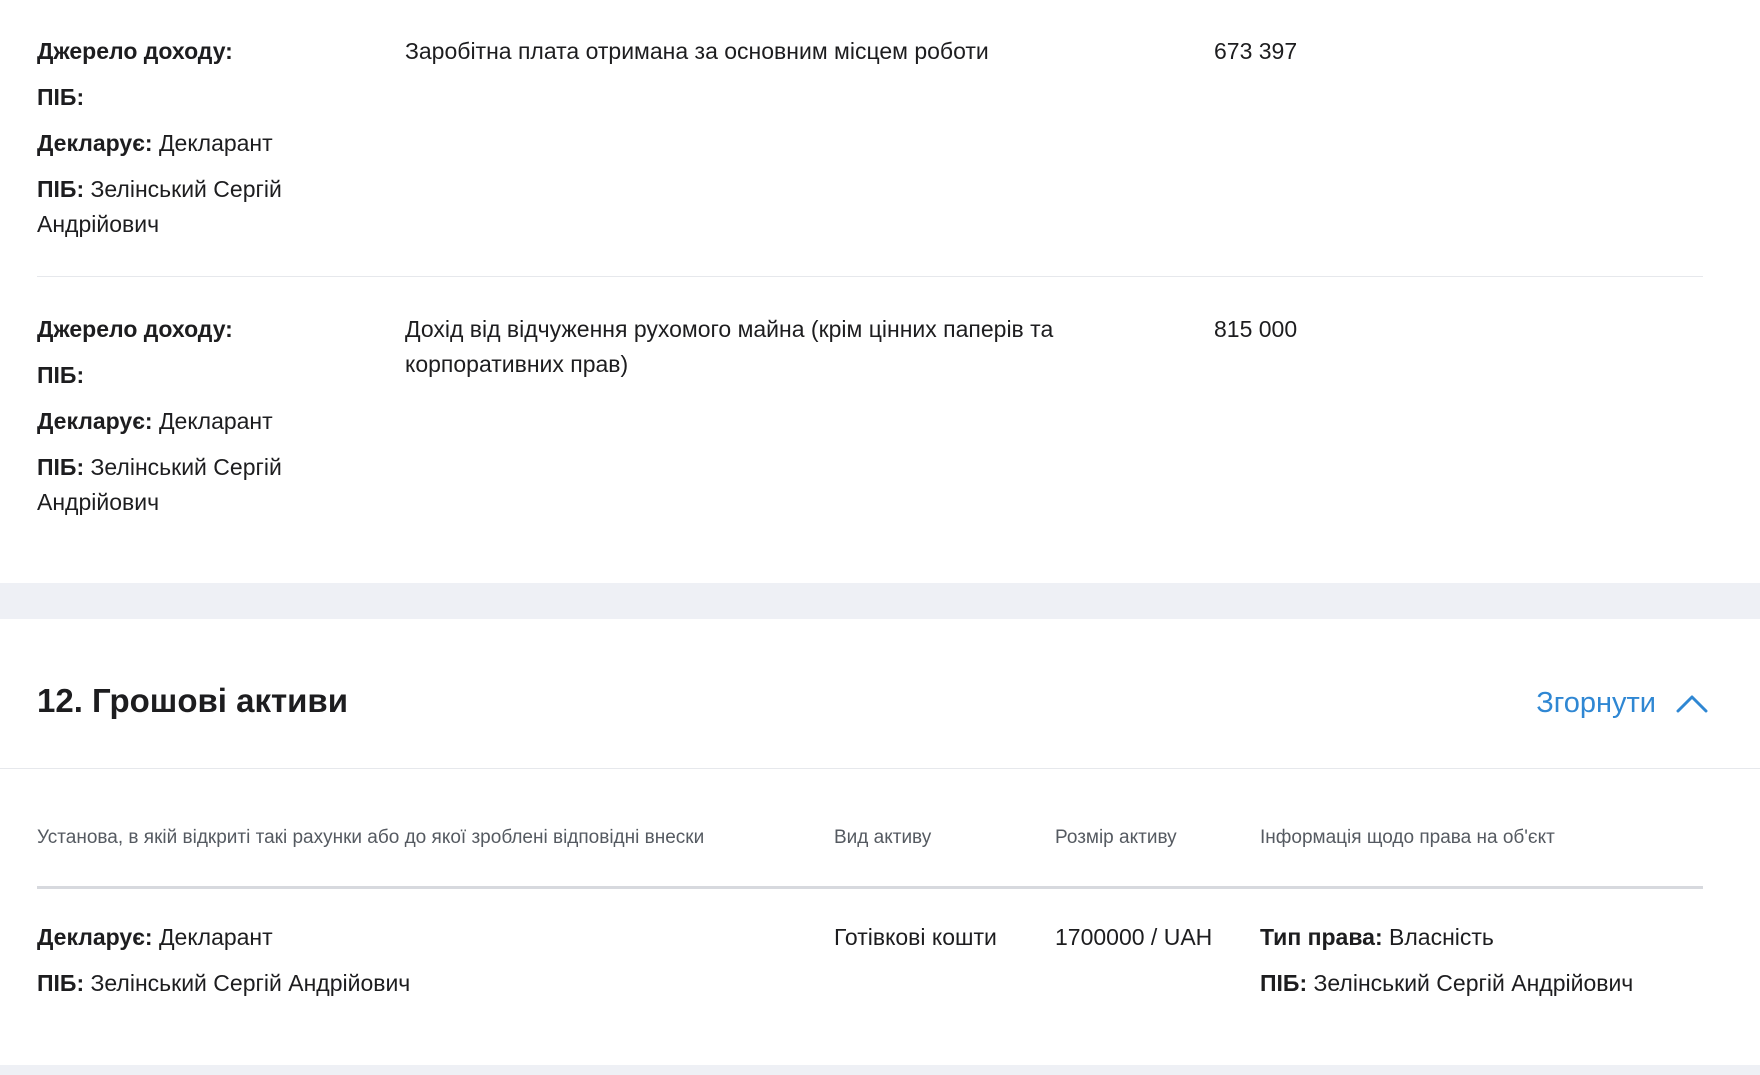 The width and height of the screenshot is (1760, 1075). Describe the element at coordinates (1256, 329) in the screenshot. I see `income-amount: 815 000` at that location.